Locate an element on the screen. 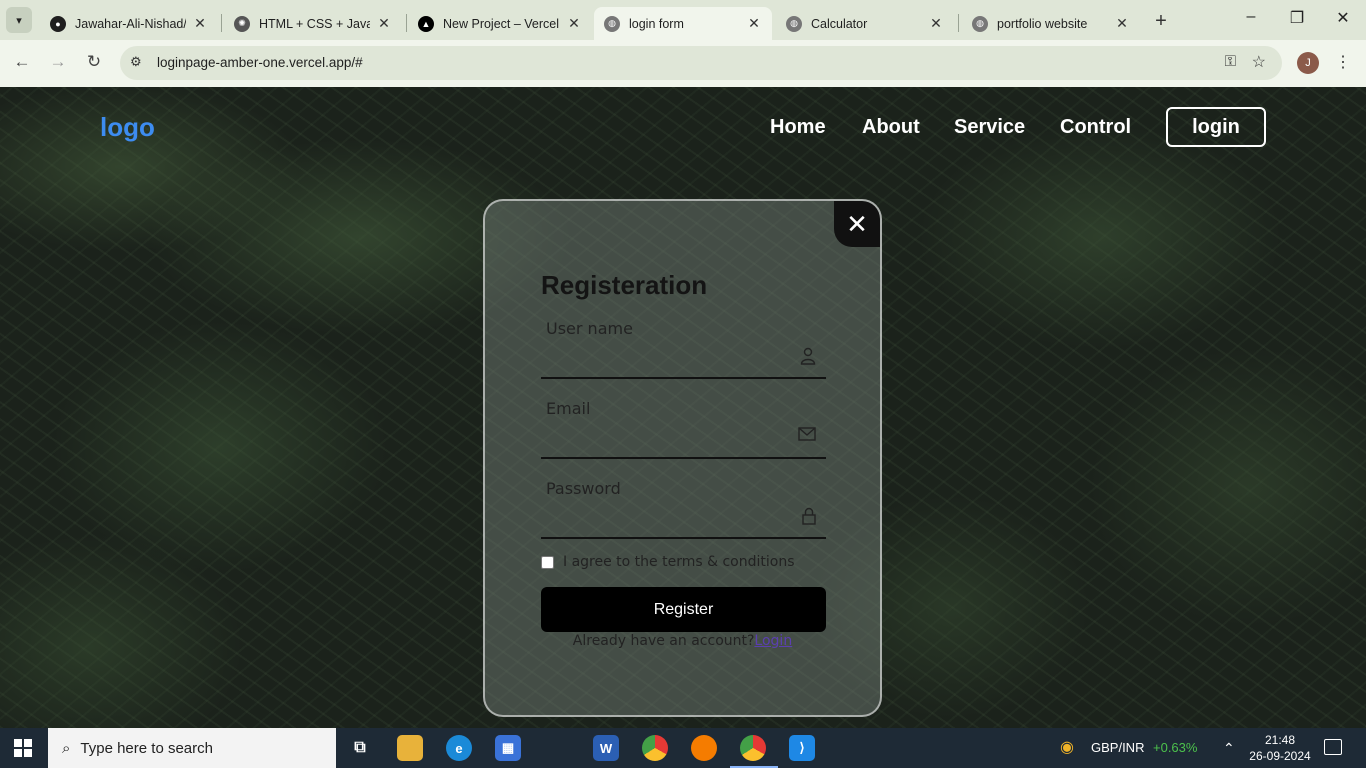 This screenshot has width=1366, height=768. arrow-right-icon: → is located at coordinates (58, 61).